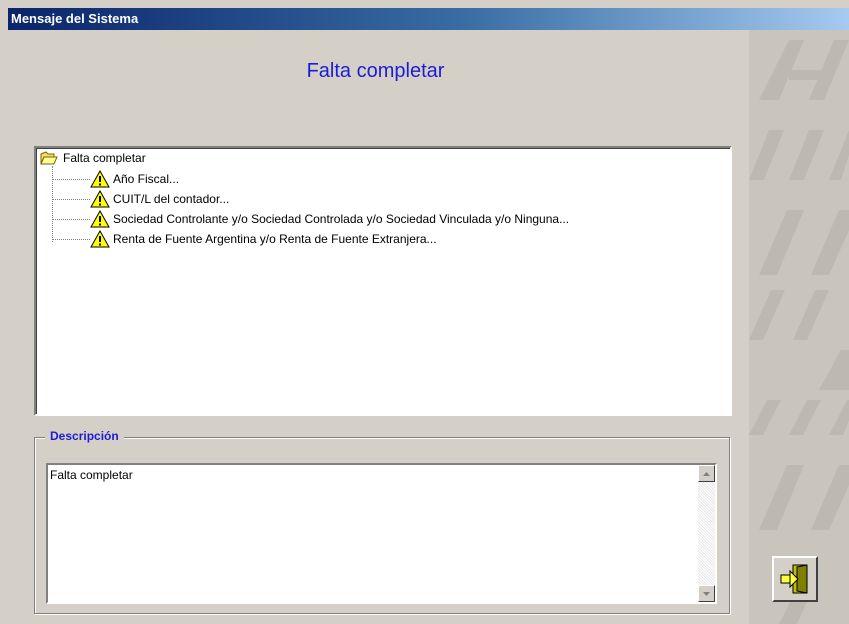  Describe the element at coordinates (375, 71) in the screenshot. I see `page-title: Falta completar` at that location.